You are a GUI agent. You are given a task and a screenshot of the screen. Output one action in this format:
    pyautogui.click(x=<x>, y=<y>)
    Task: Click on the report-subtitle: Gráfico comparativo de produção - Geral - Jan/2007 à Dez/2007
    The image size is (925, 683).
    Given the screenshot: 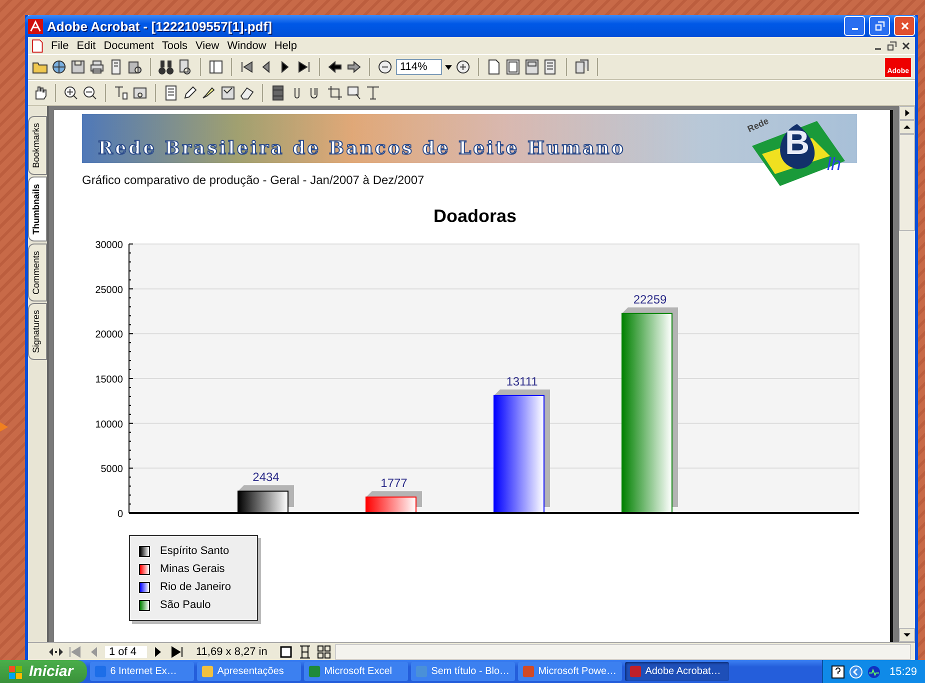 What is the action you would take?
    pyautogui.click(x=254, y=180)
    